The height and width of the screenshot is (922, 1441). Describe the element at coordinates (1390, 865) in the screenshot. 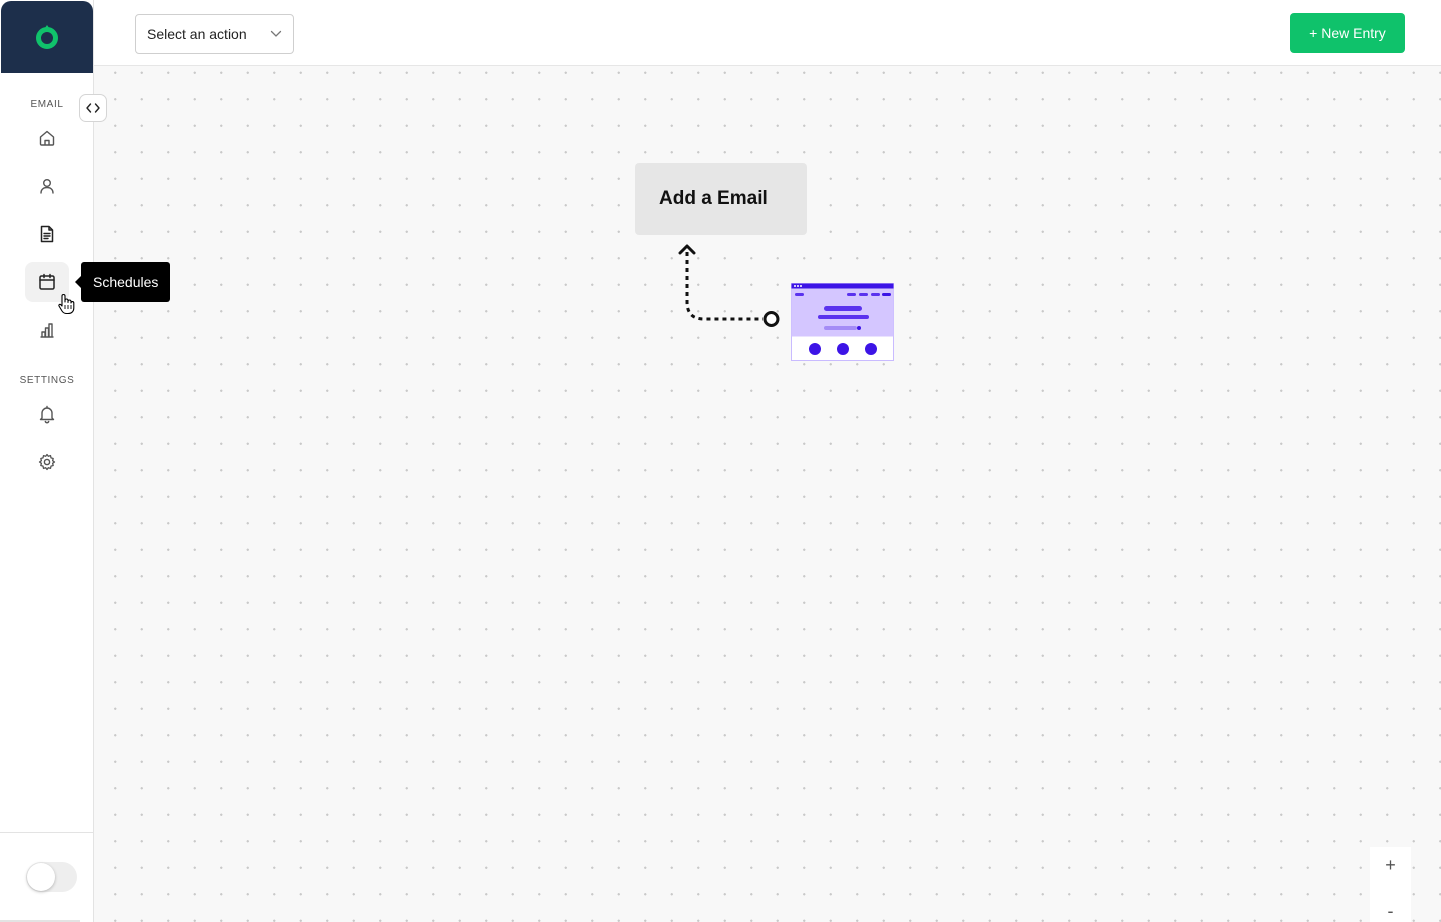

I see `zoom-in-button: +` at that location.